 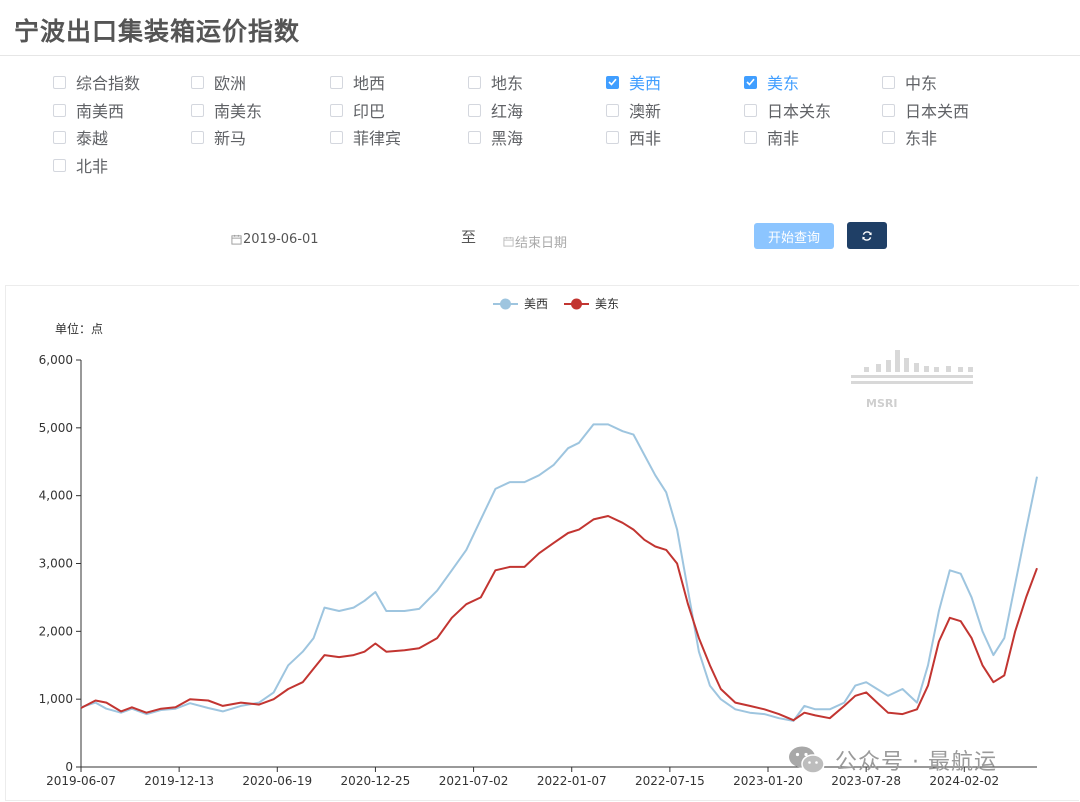 I want to click on y-tick-label: 3,000, so click(x=56, y=564).